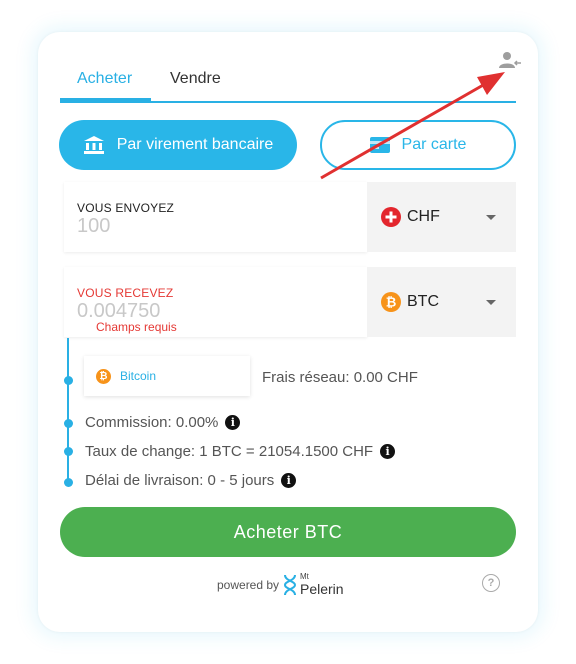 This screenshot has height=664, width=576. What do you see at coordinates (105, 100) in the screenshot?
I see `tab-active-indicator` at bounding box center [105, 100].